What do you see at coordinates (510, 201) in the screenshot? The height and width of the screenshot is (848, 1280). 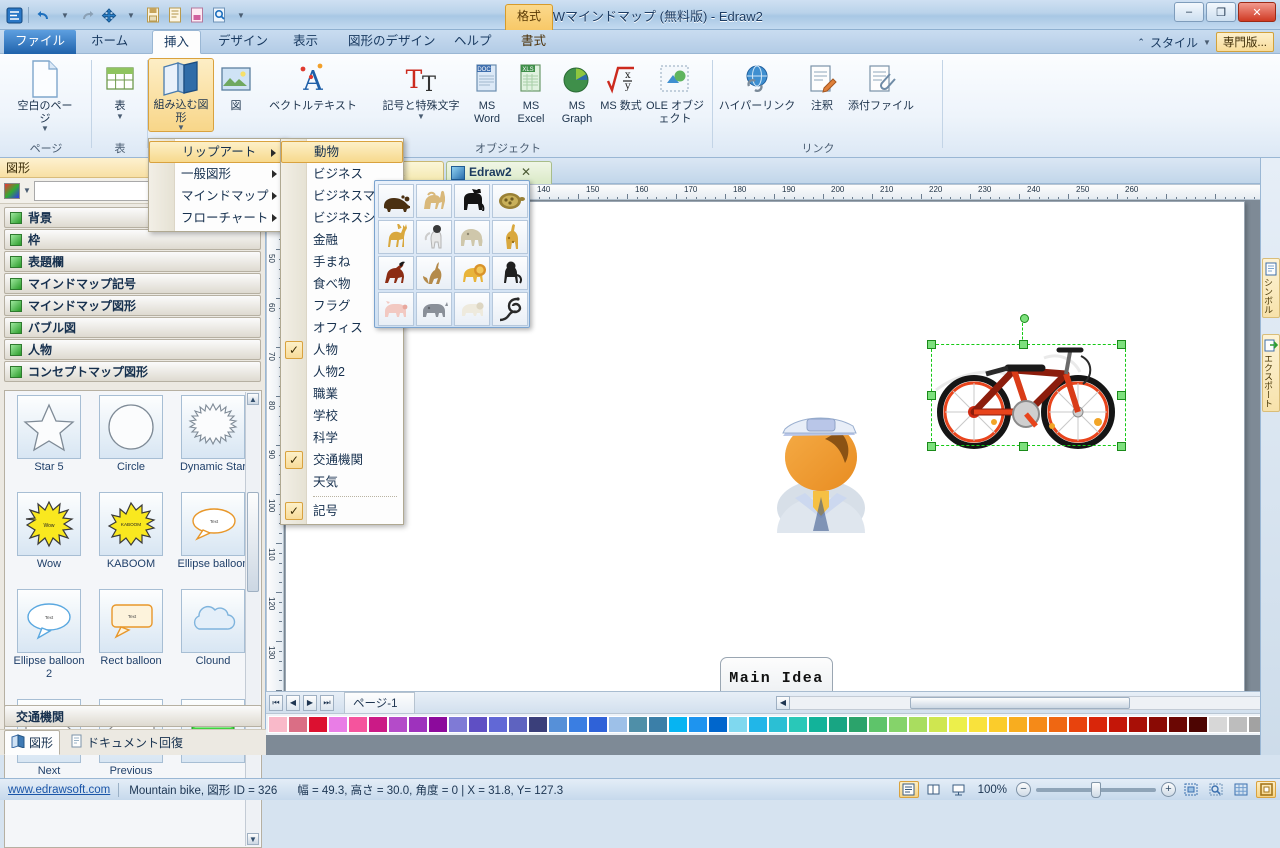 I see `clipart-turtle` at bounding box center [510, 201].